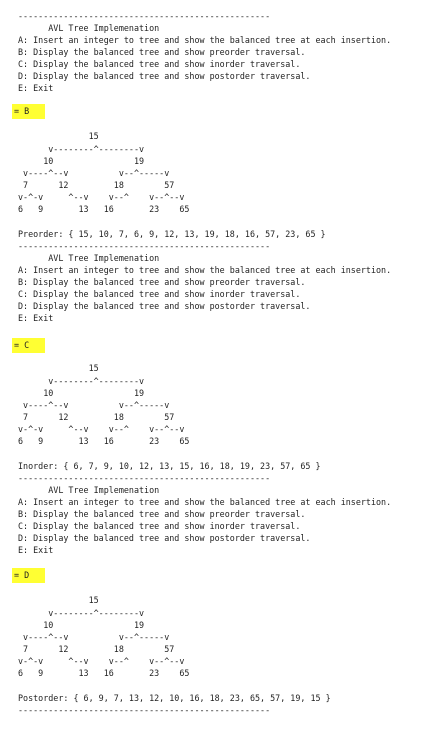 The height and width of the screenshot is (733, 421). What do you see at coordinates (28, 111) in the screenshot?
I see `user-input-prompt: = B` at bounding box center [28, 111].